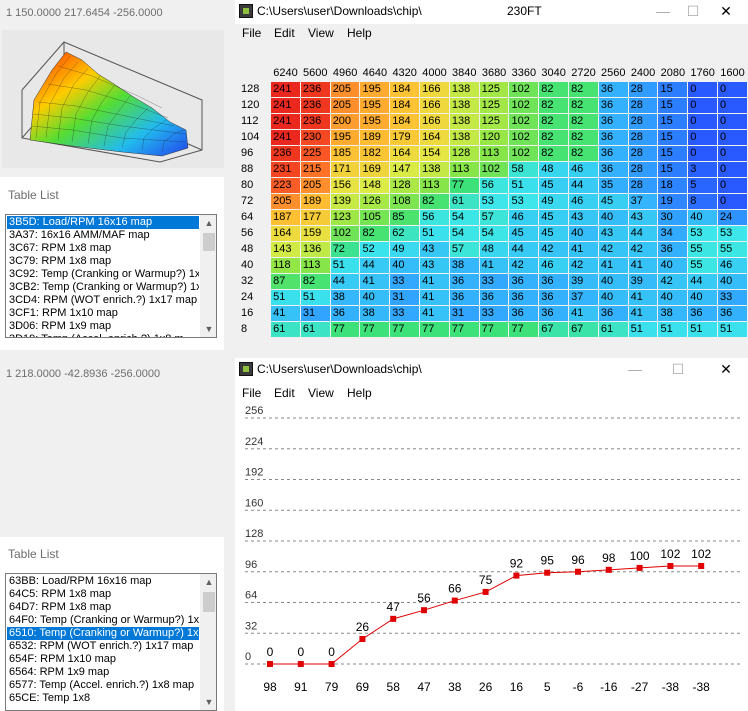 This screenshot has width=748, height=711. What do you see at coordinates (405, 297) in the screenshot?
I see `map-cell: 31` at bounding box center [405, 297].